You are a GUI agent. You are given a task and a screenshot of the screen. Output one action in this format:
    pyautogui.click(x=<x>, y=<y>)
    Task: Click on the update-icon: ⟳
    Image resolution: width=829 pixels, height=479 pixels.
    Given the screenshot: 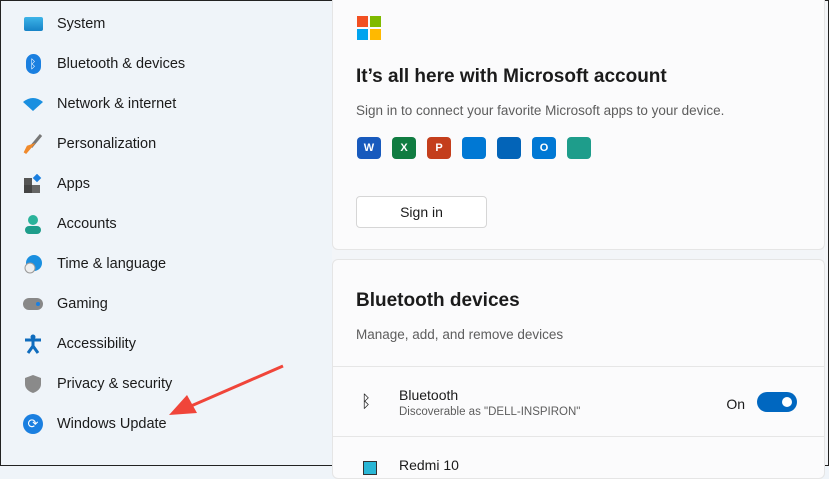 What is the action you would take?
    pyautogui.click(x=33, y=424)
    